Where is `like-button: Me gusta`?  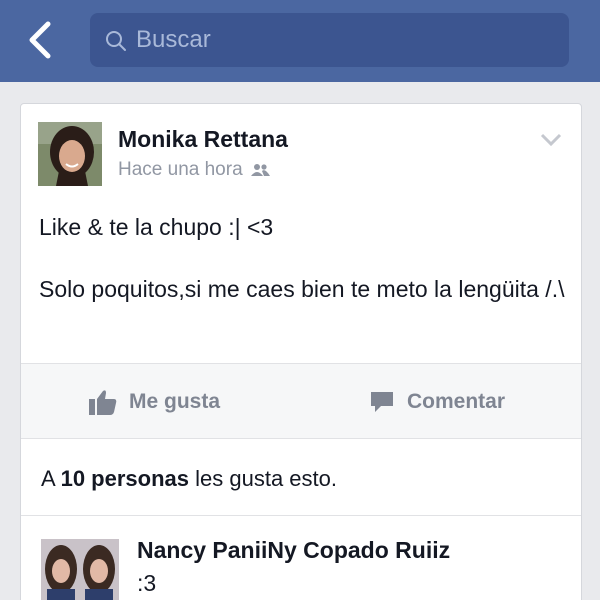 like-button: Me gusta is located at coordinates (154, 402).